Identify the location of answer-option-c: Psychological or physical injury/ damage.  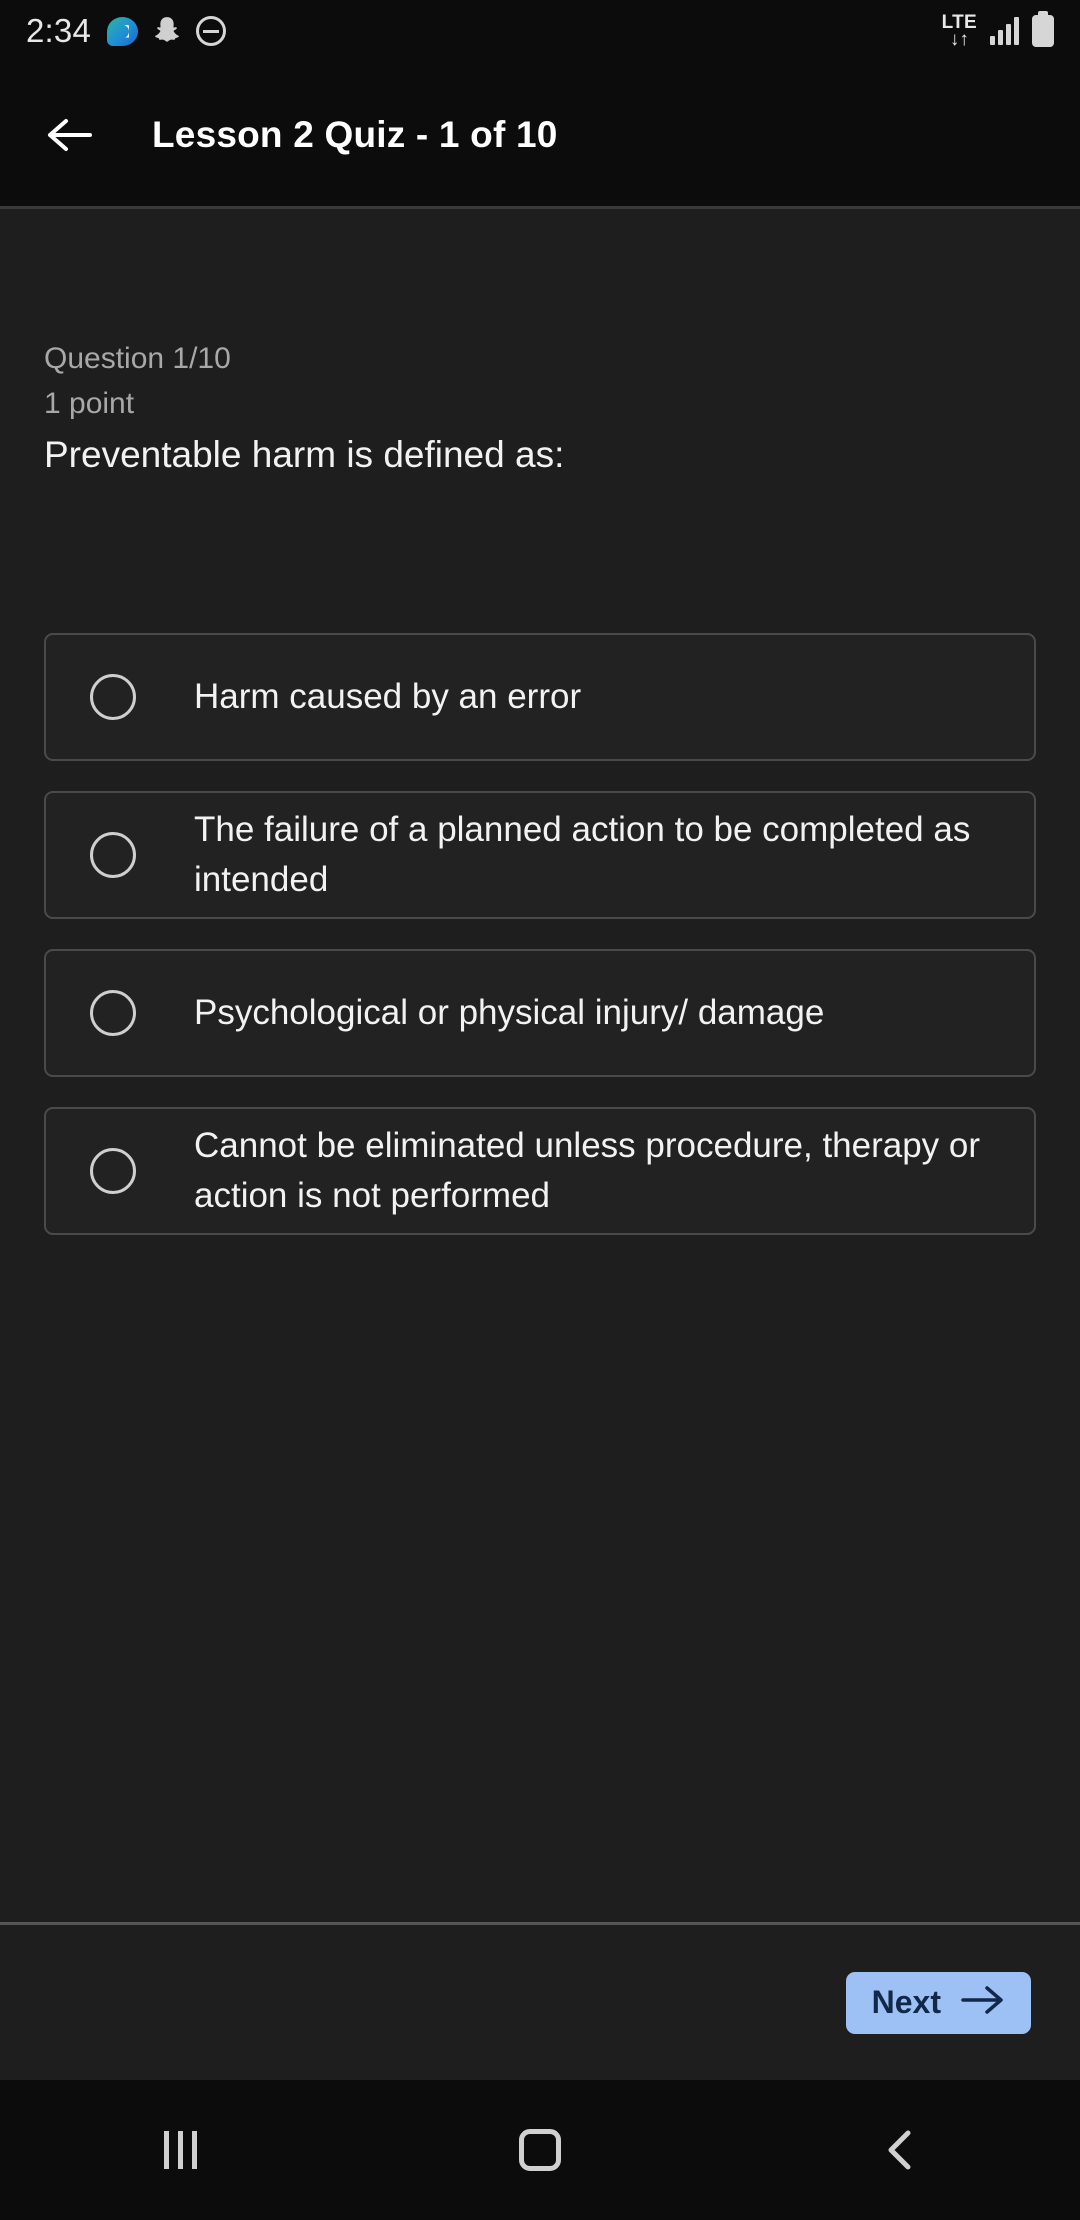
(540, 1013).